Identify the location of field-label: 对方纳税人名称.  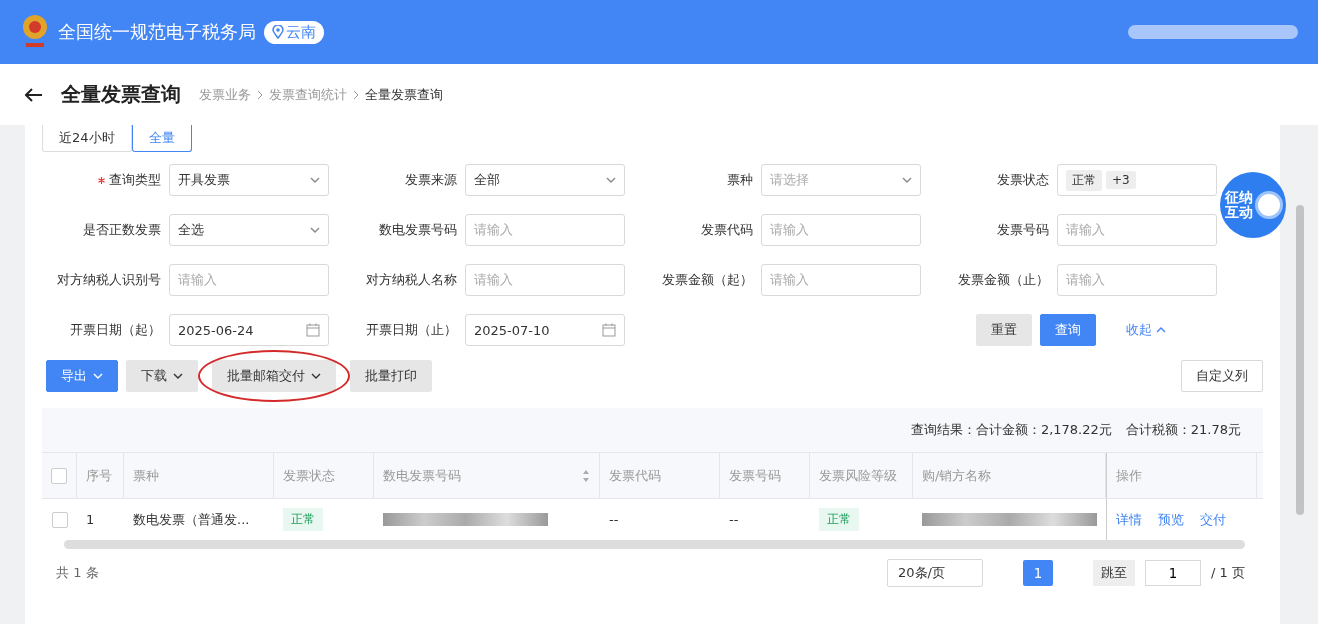
(411, 280).